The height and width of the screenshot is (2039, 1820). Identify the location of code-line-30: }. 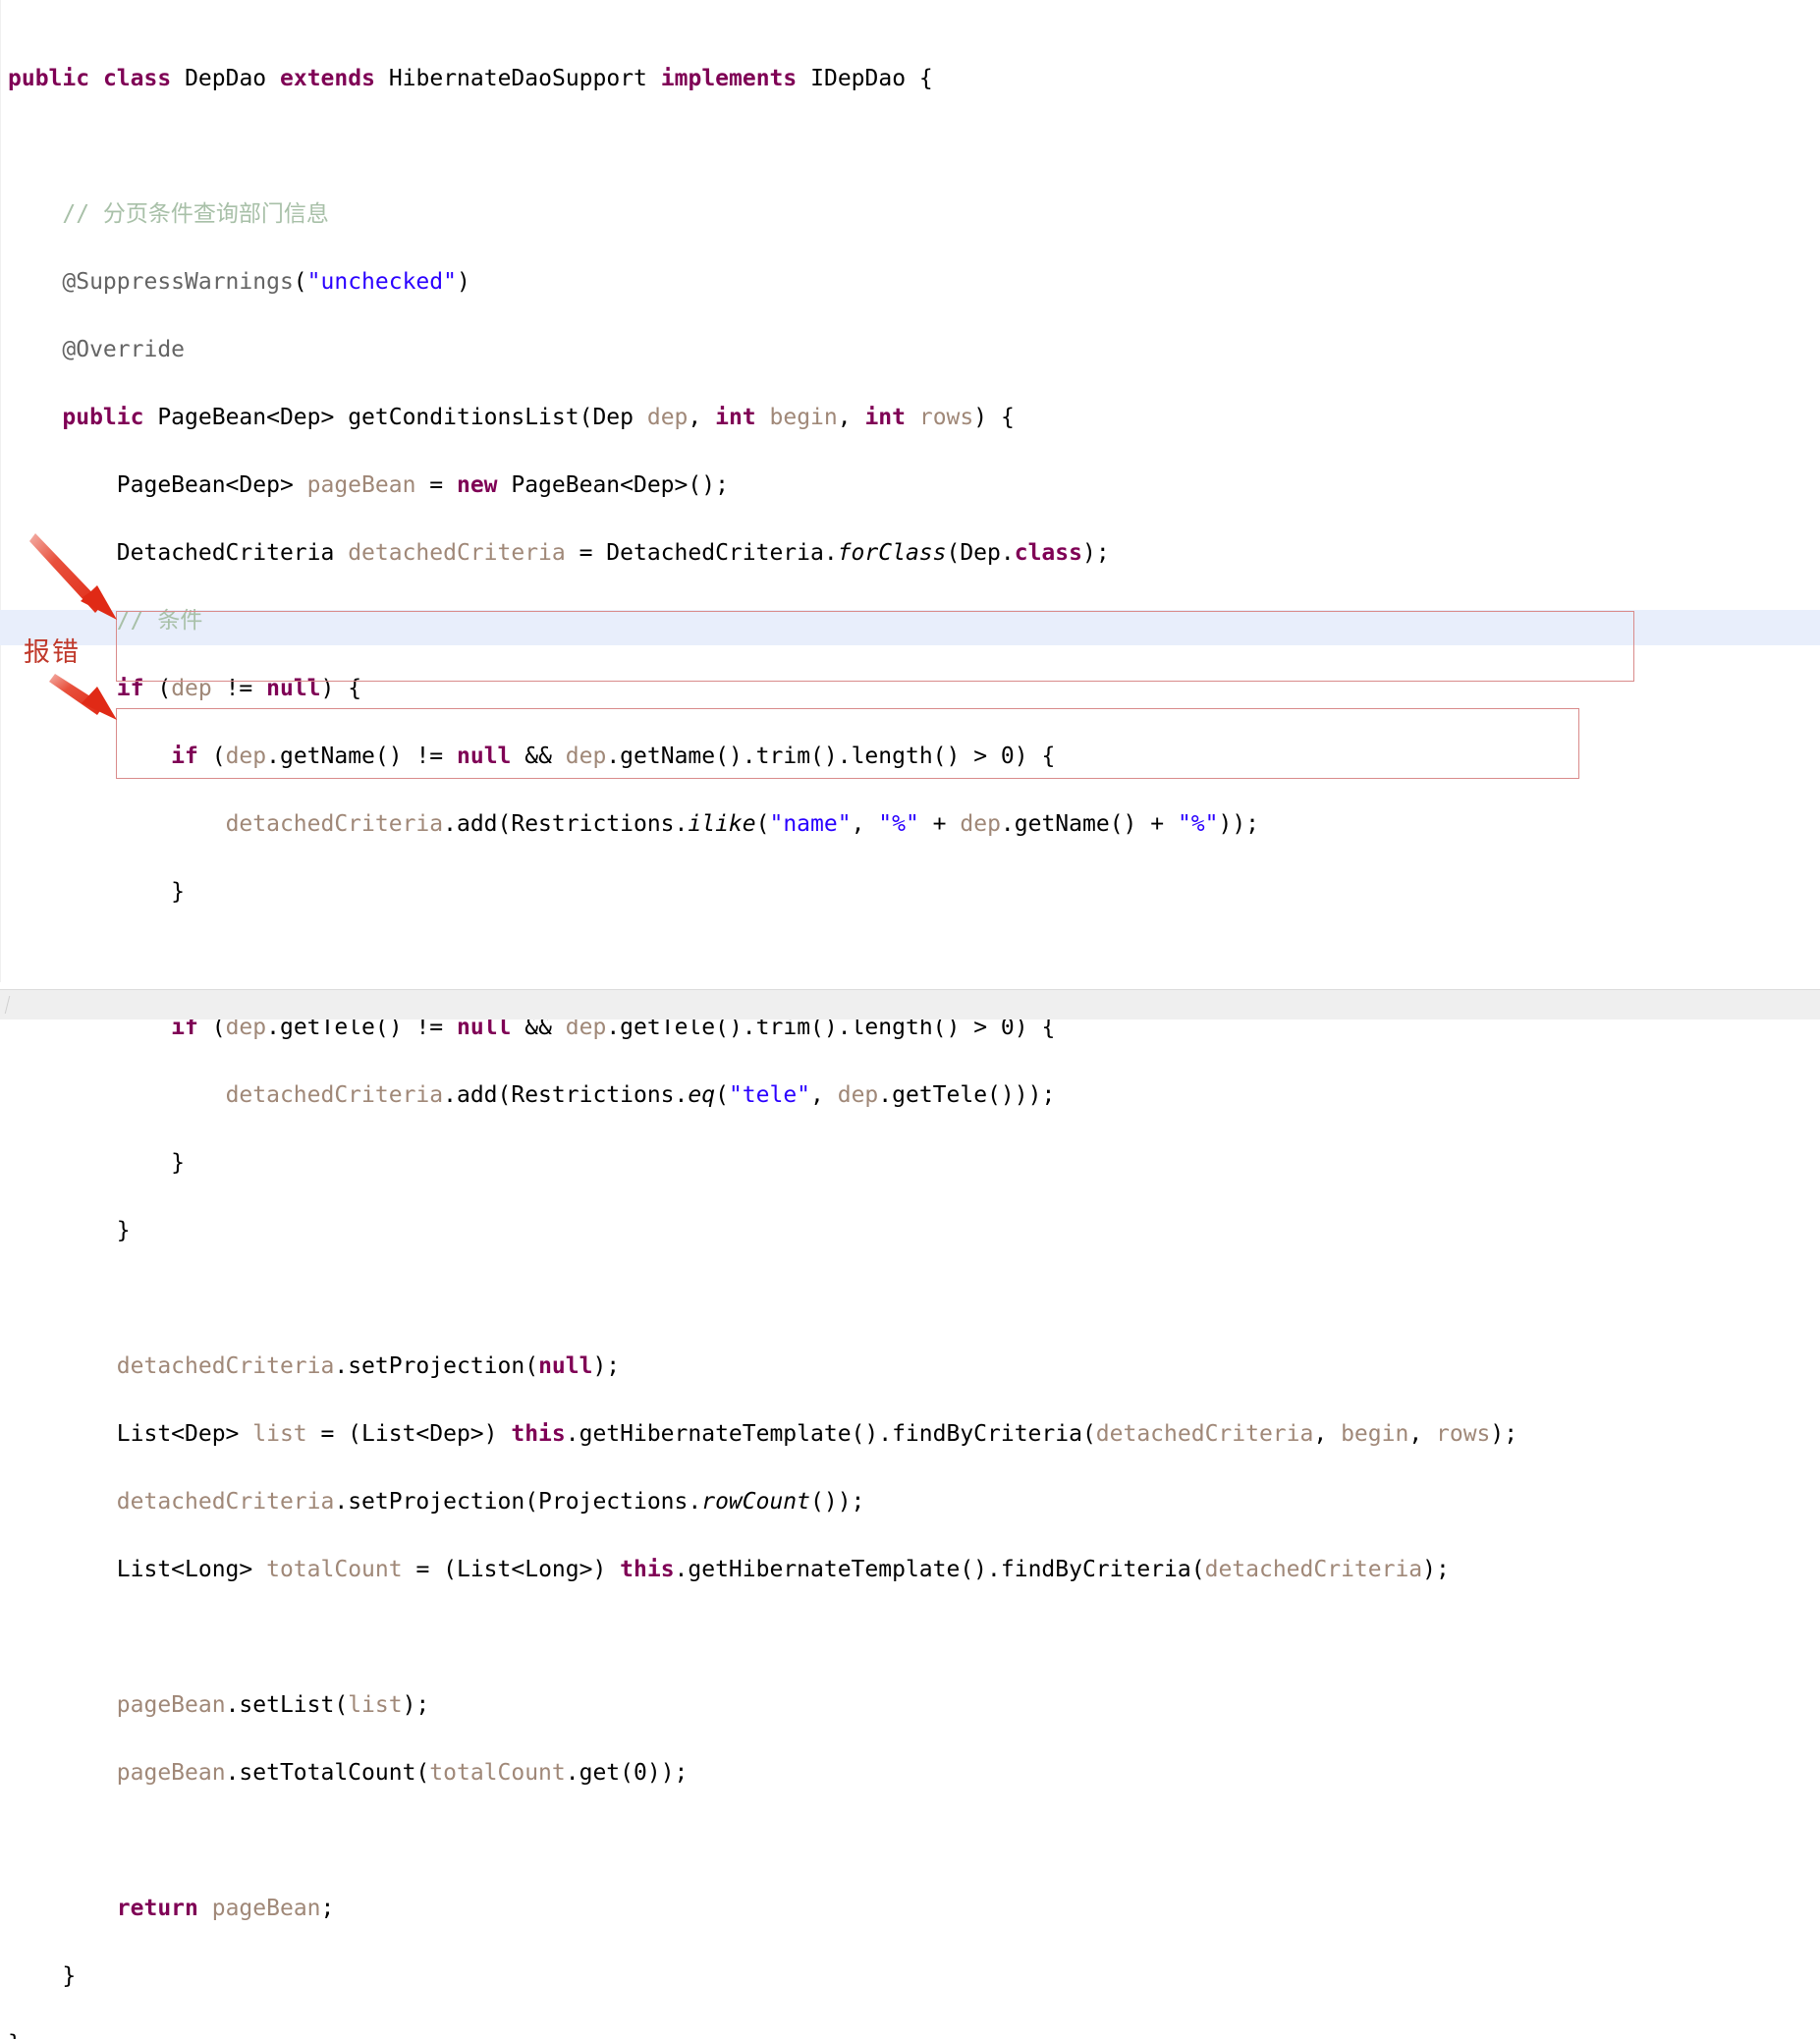
(910, 2033).